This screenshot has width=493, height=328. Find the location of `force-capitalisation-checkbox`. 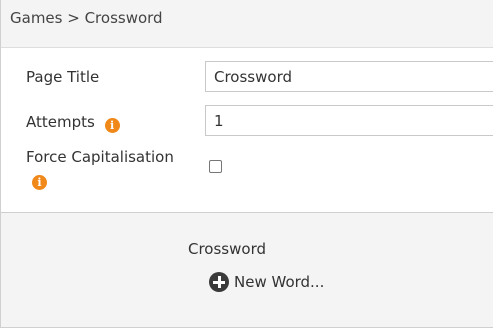

force-capitalisation-checkbox is located at coordinates (215, 166).